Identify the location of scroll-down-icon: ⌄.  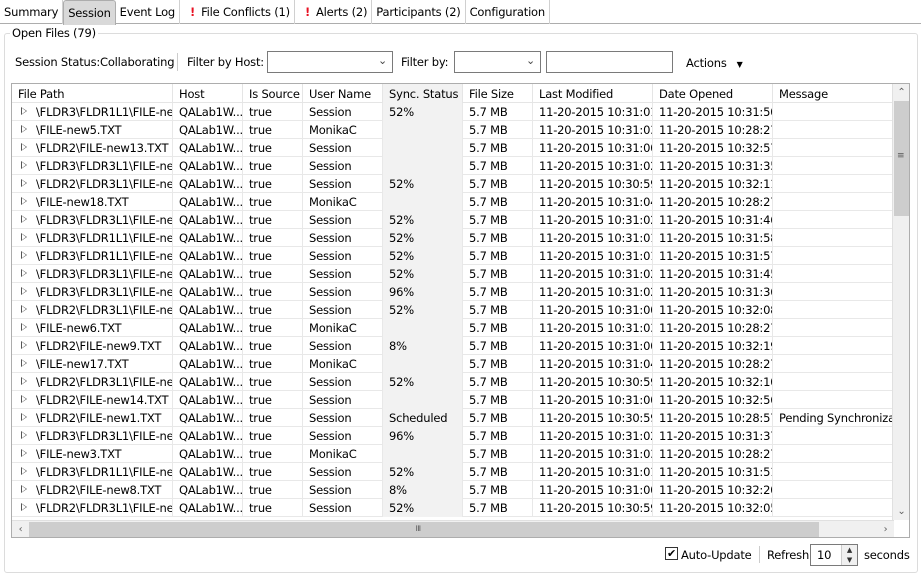
(901, 511).